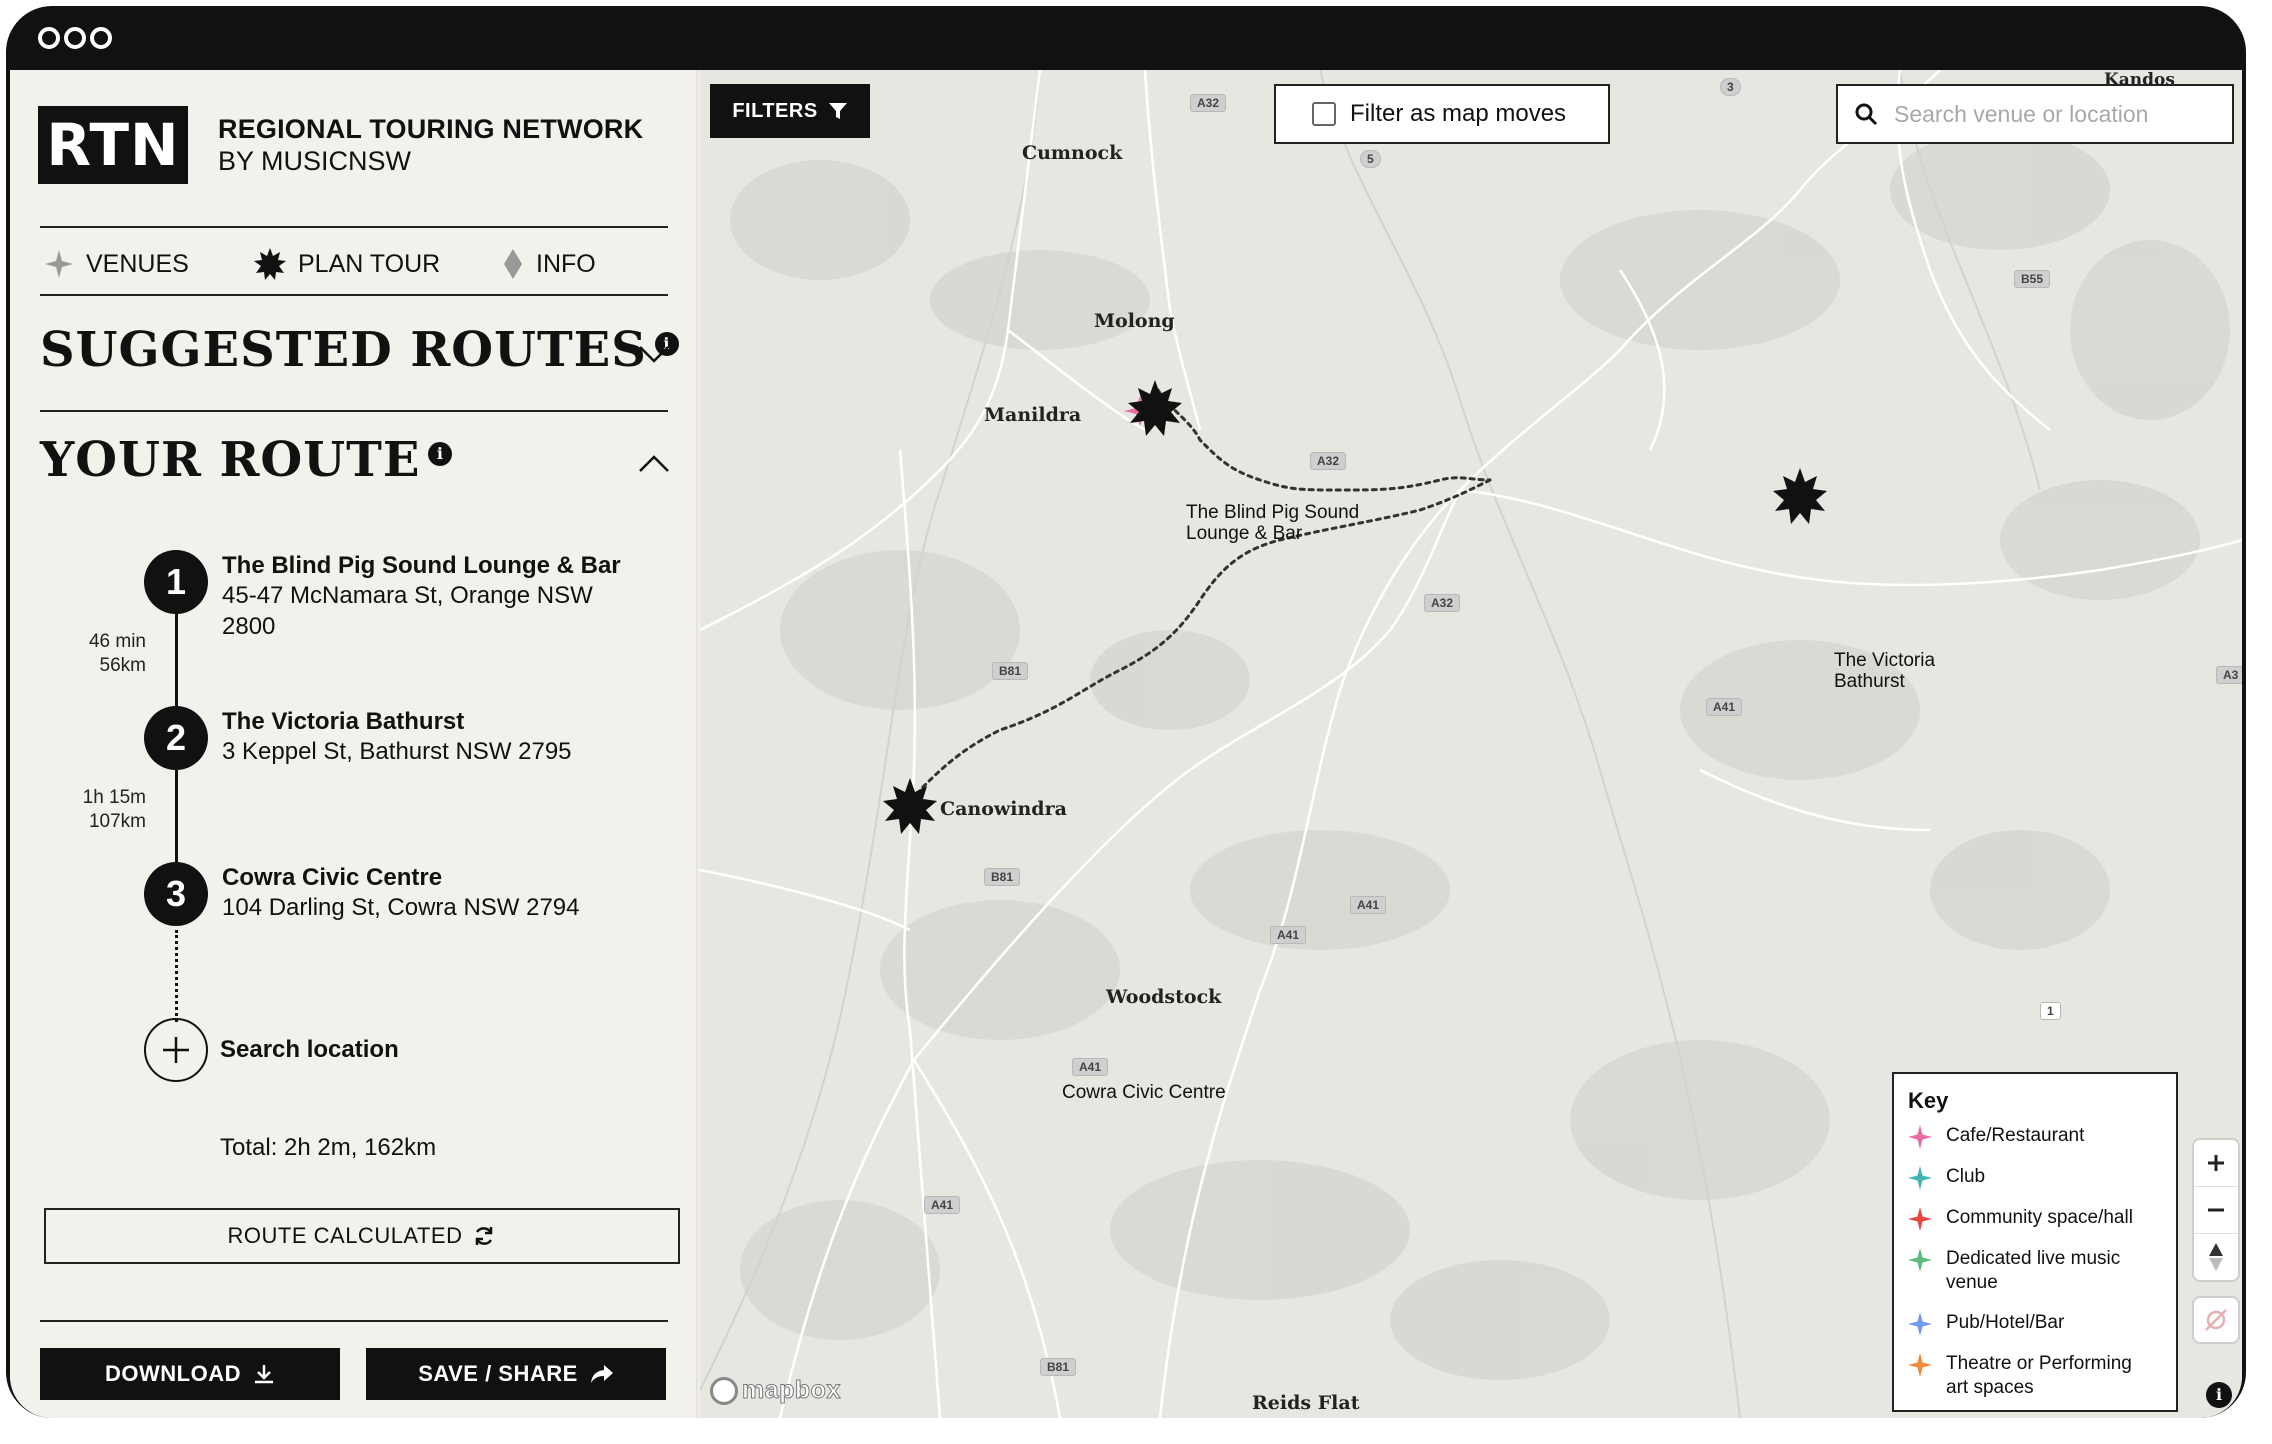 This screenshot has height=1444, width=2272. I want to click on save-share-label: SAVE / SHARE, so click(498, 1373).